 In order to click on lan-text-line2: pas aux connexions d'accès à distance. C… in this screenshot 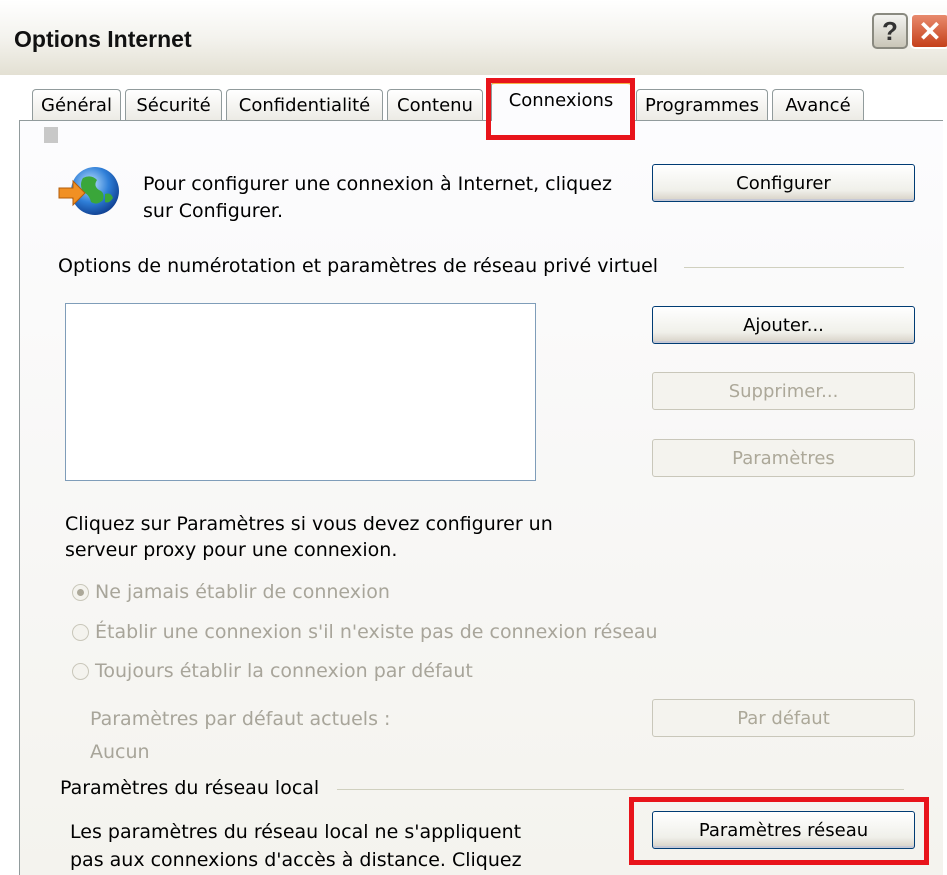, I will do `click(296, 860)`.